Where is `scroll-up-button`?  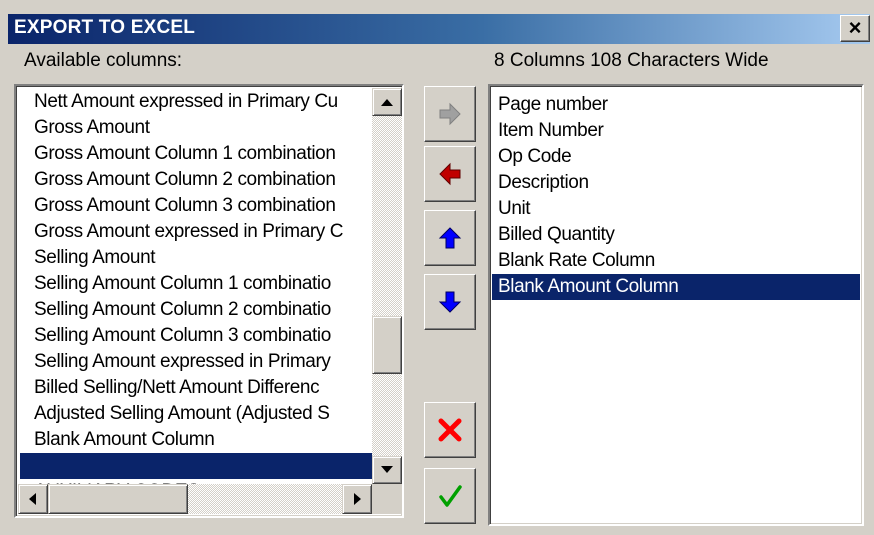 scroll-up-button is located at coordinates (387, 102).